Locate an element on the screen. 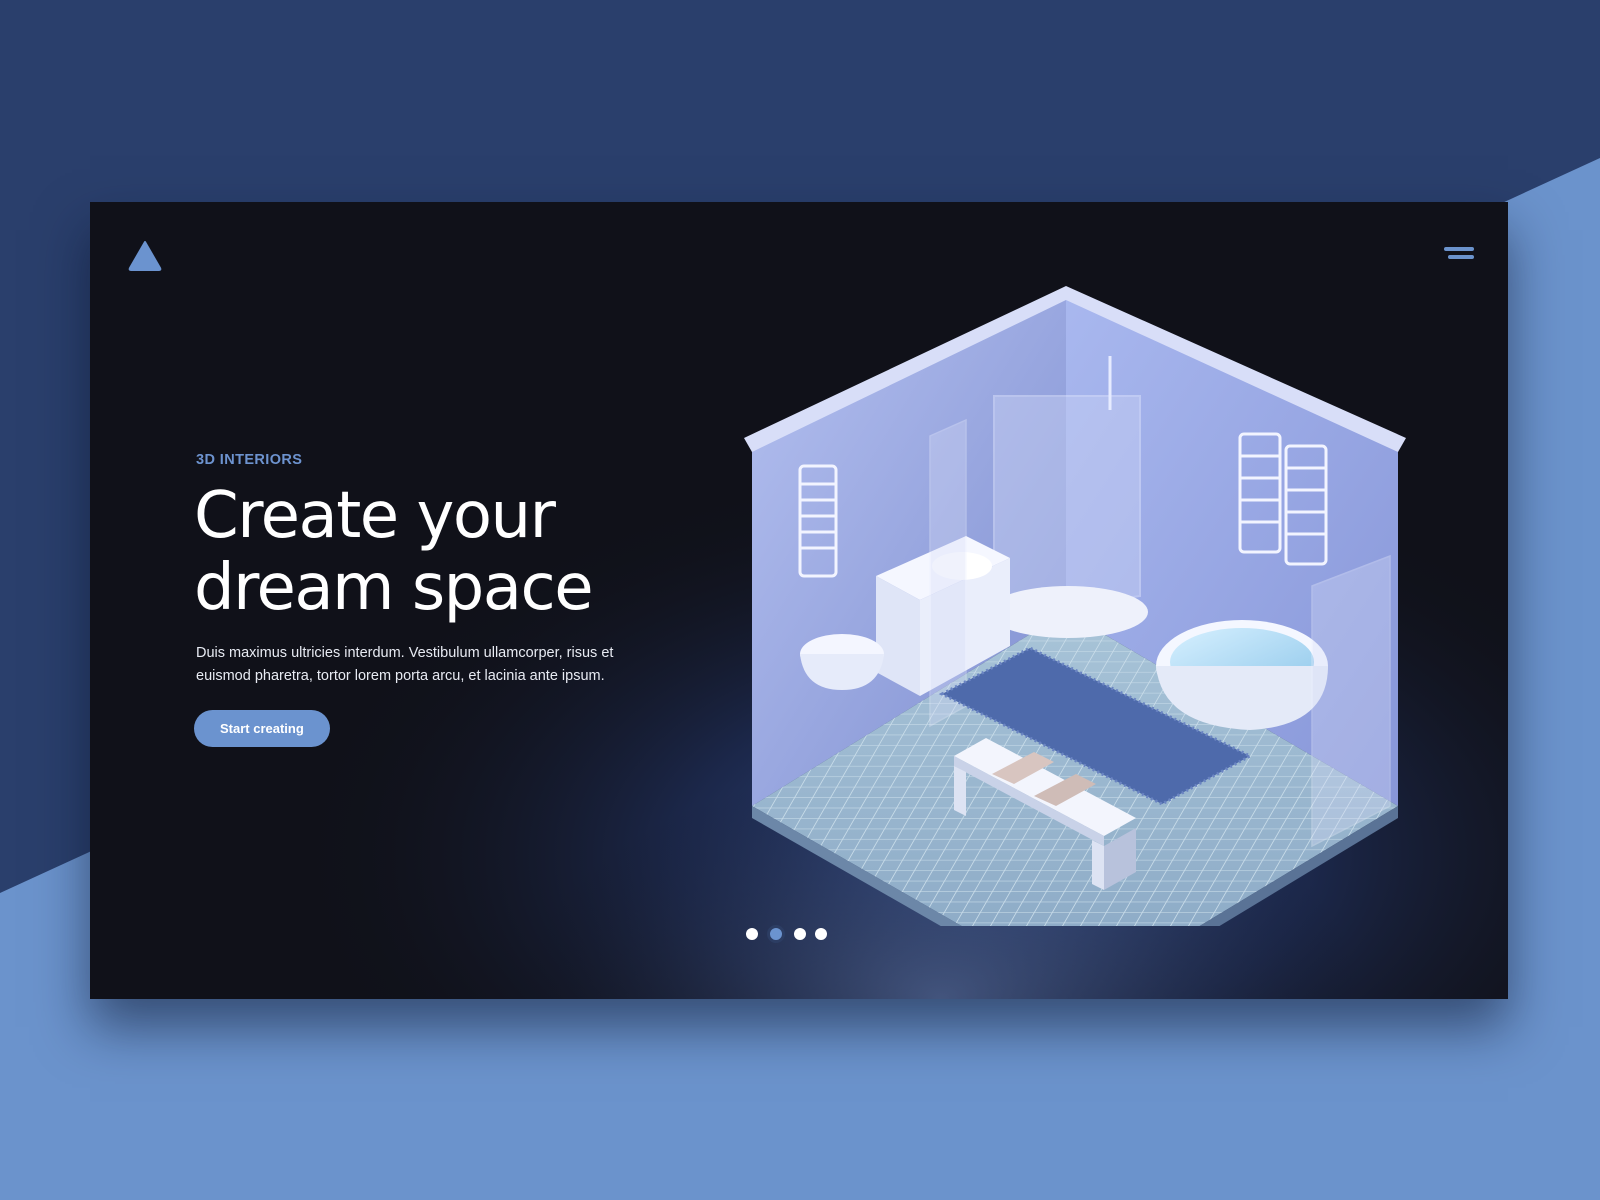 This screenshot has height=1200, width=1600. carousel-pagination is located at coordinates (786, 934).